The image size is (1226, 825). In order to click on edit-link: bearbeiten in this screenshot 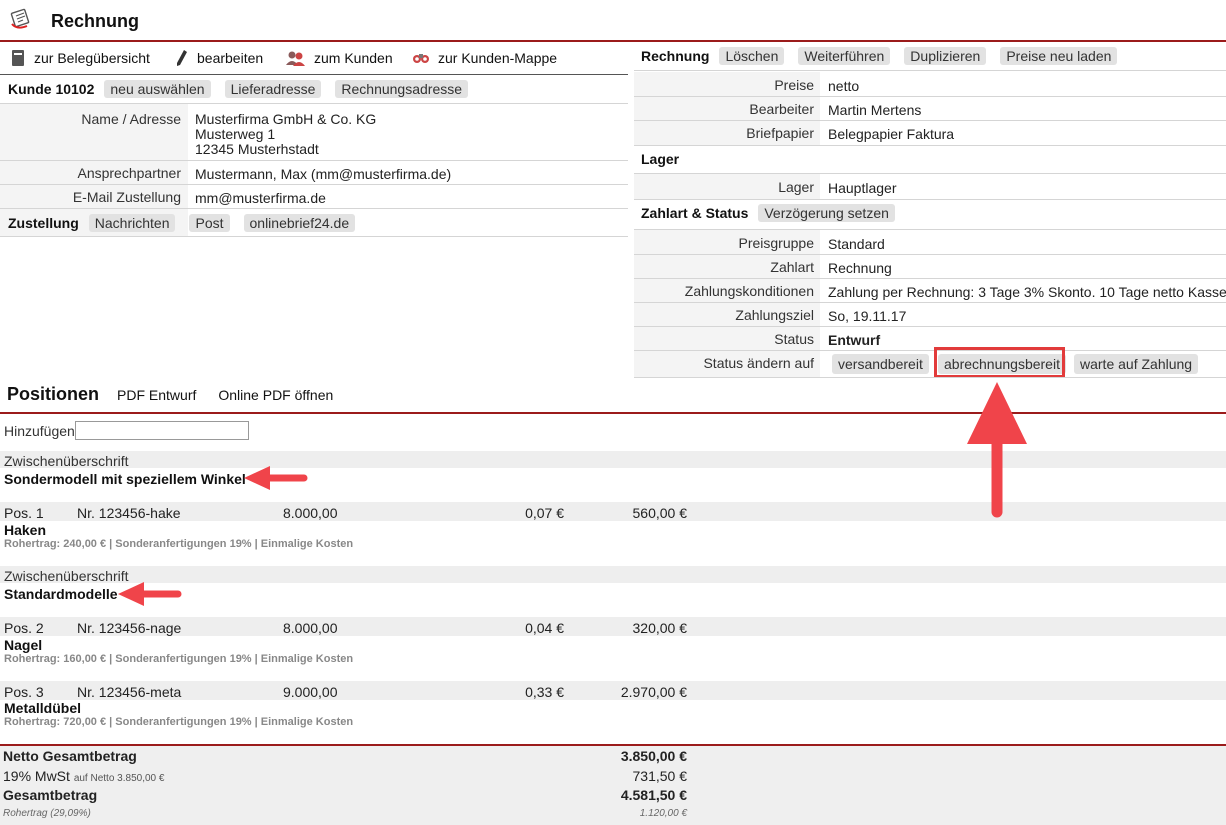, I will do `click(219, 58)`.